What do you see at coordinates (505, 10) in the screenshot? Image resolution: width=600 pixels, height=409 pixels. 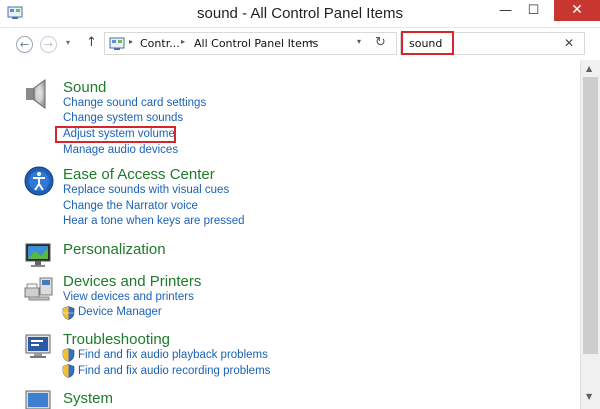 I see `minimize-button: —` at bounding box center [505, 10].